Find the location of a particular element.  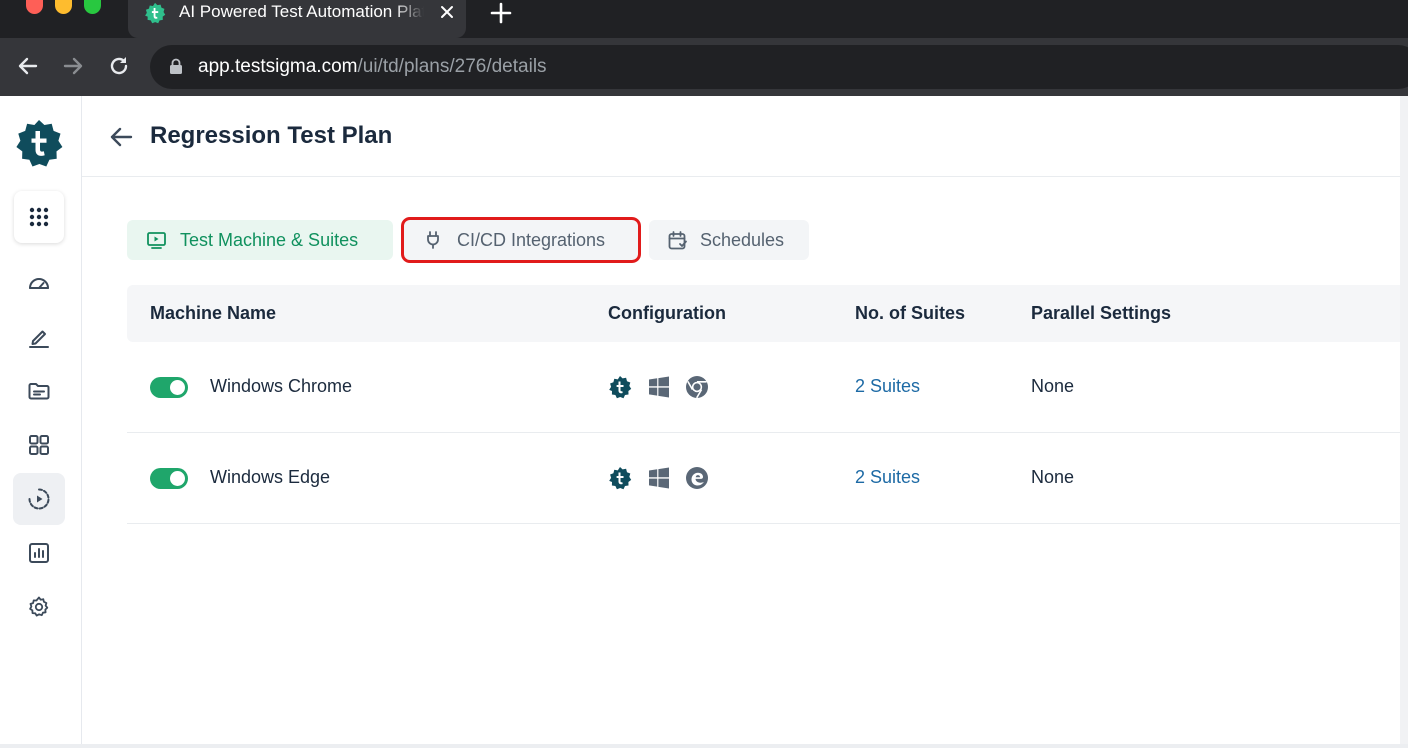

close-tab-icon is located at coordinates (447, 12).